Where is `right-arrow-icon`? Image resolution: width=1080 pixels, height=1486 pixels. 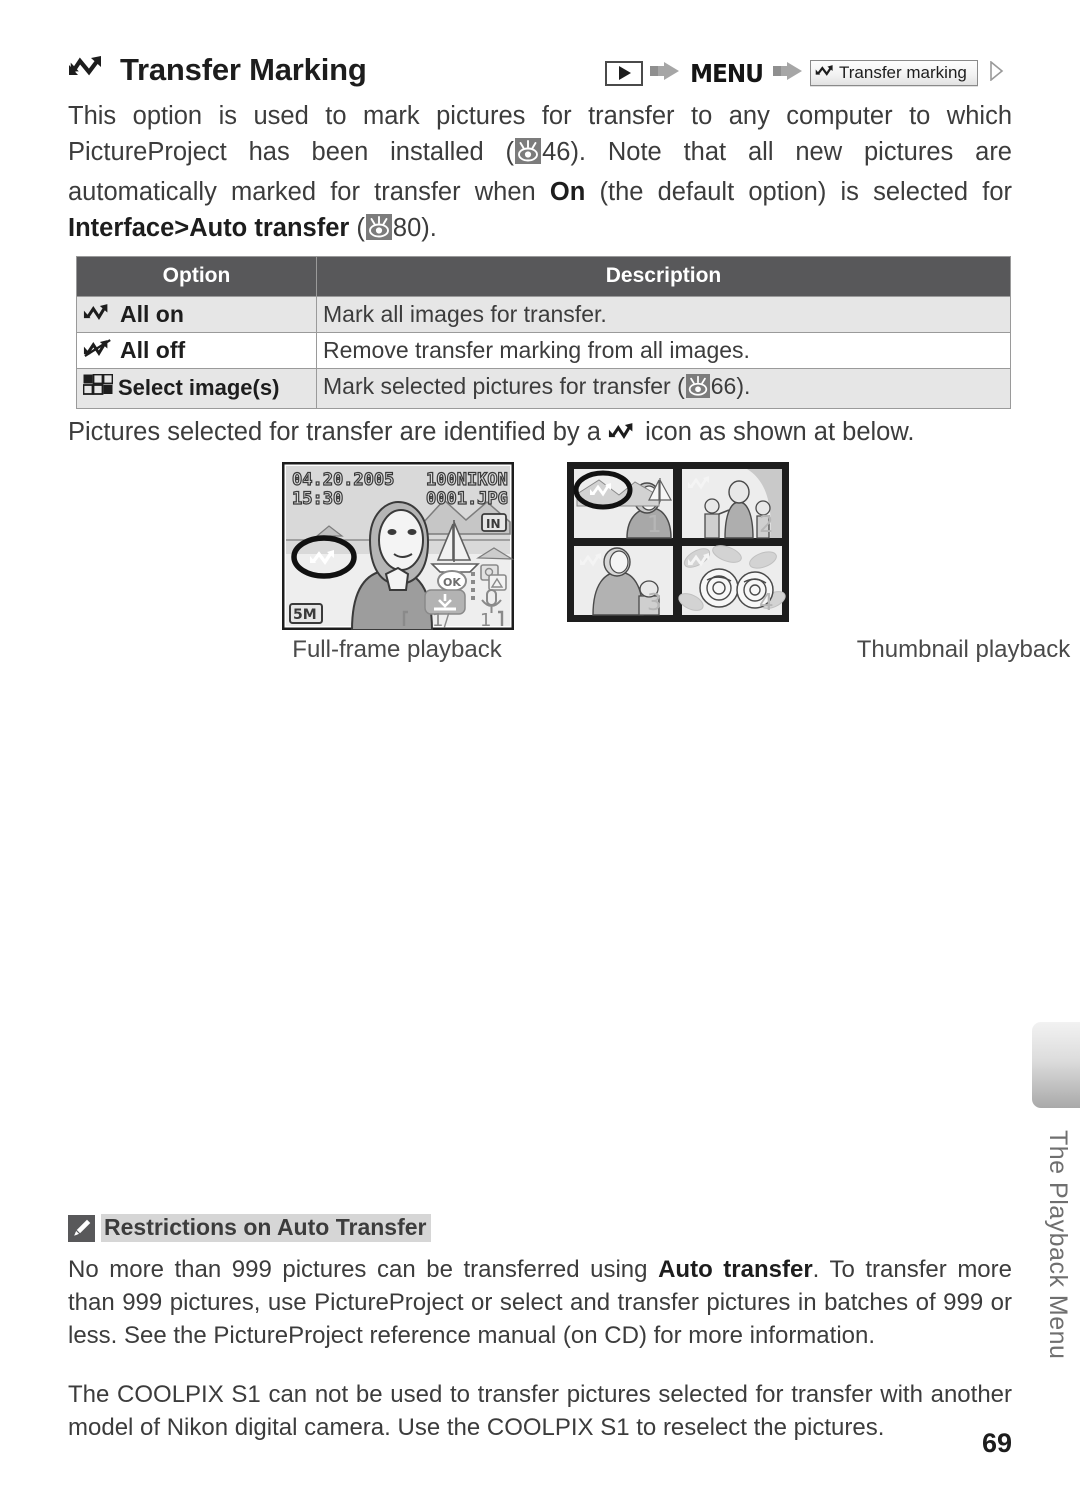 right-arrow-icon is located at coordinates (664, 73).